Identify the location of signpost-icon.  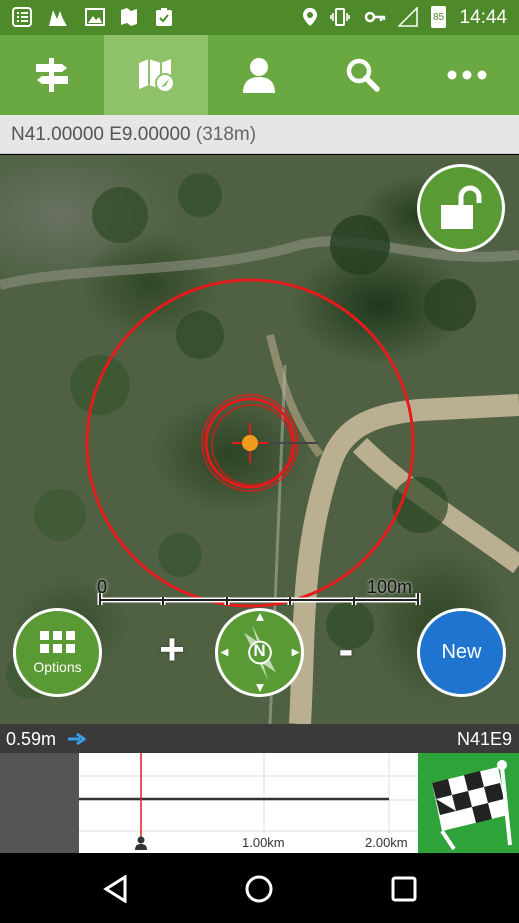
(51, 75).